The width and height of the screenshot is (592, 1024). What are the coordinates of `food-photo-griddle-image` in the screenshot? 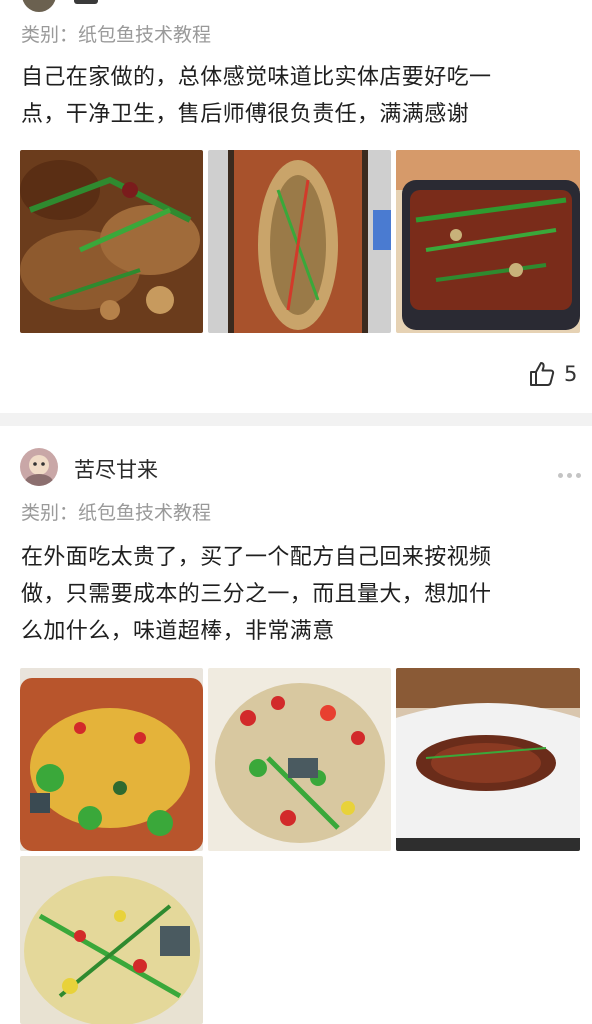 It's located at (488, 241).